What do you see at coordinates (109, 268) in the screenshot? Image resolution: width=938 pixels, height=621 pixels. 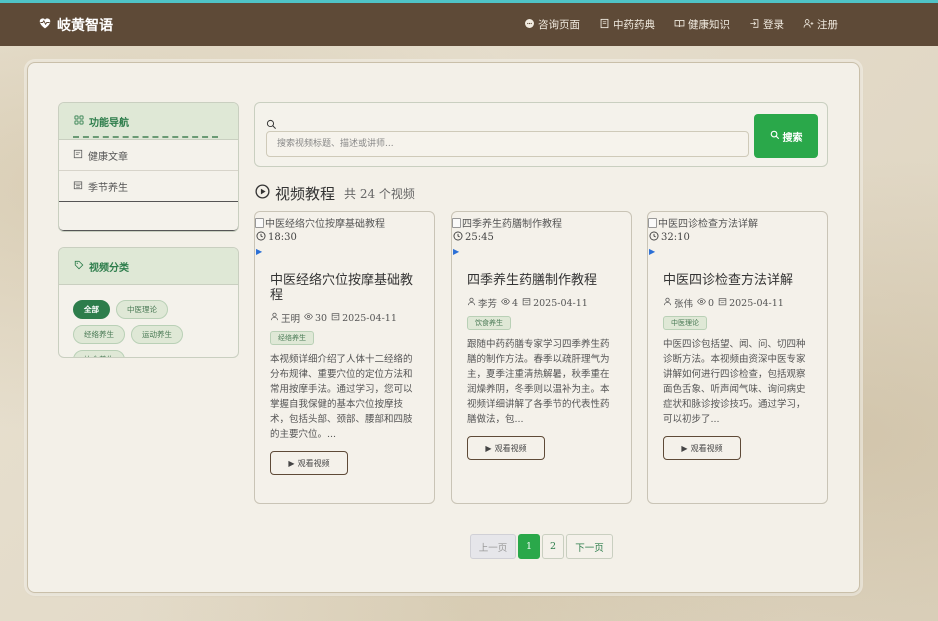 I see `sidebar-category-title: 视频分类` at bounding box center [109, 268].